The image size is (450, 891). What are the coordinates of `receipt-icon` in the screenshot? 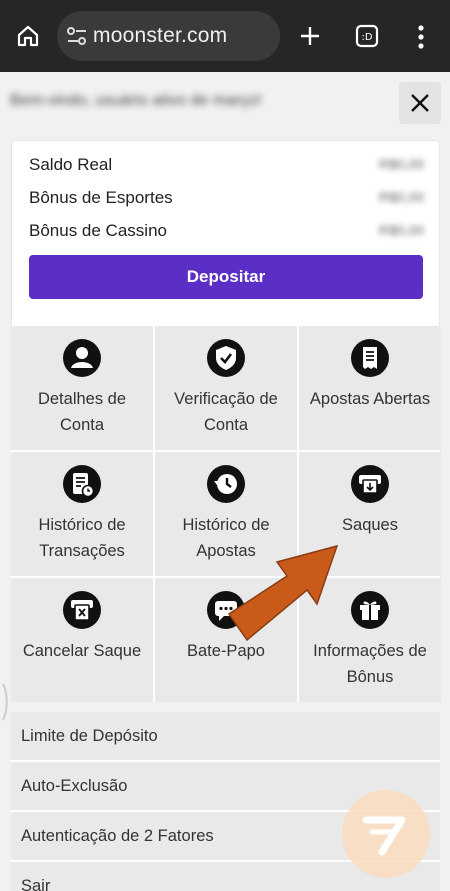 It's located at (370, 358).